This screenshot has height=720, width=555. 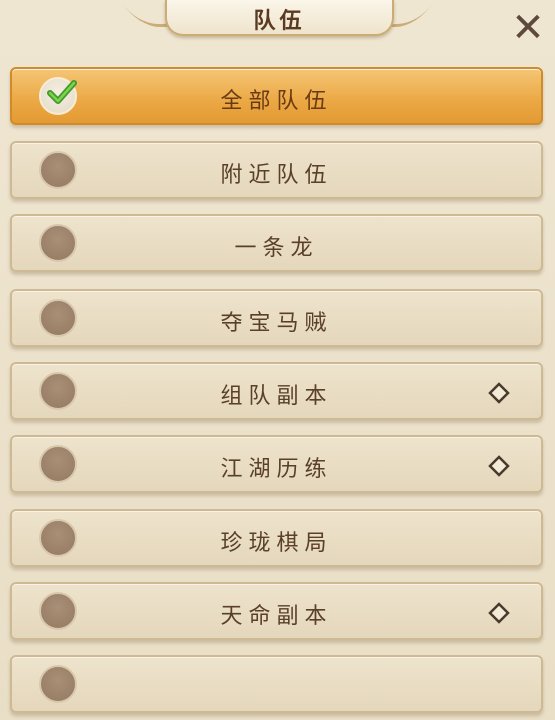 What do you see at coordinates (276, 616) in the screenshot?
I see `filter-label: 天命副本` at bounding box center [276, 616].